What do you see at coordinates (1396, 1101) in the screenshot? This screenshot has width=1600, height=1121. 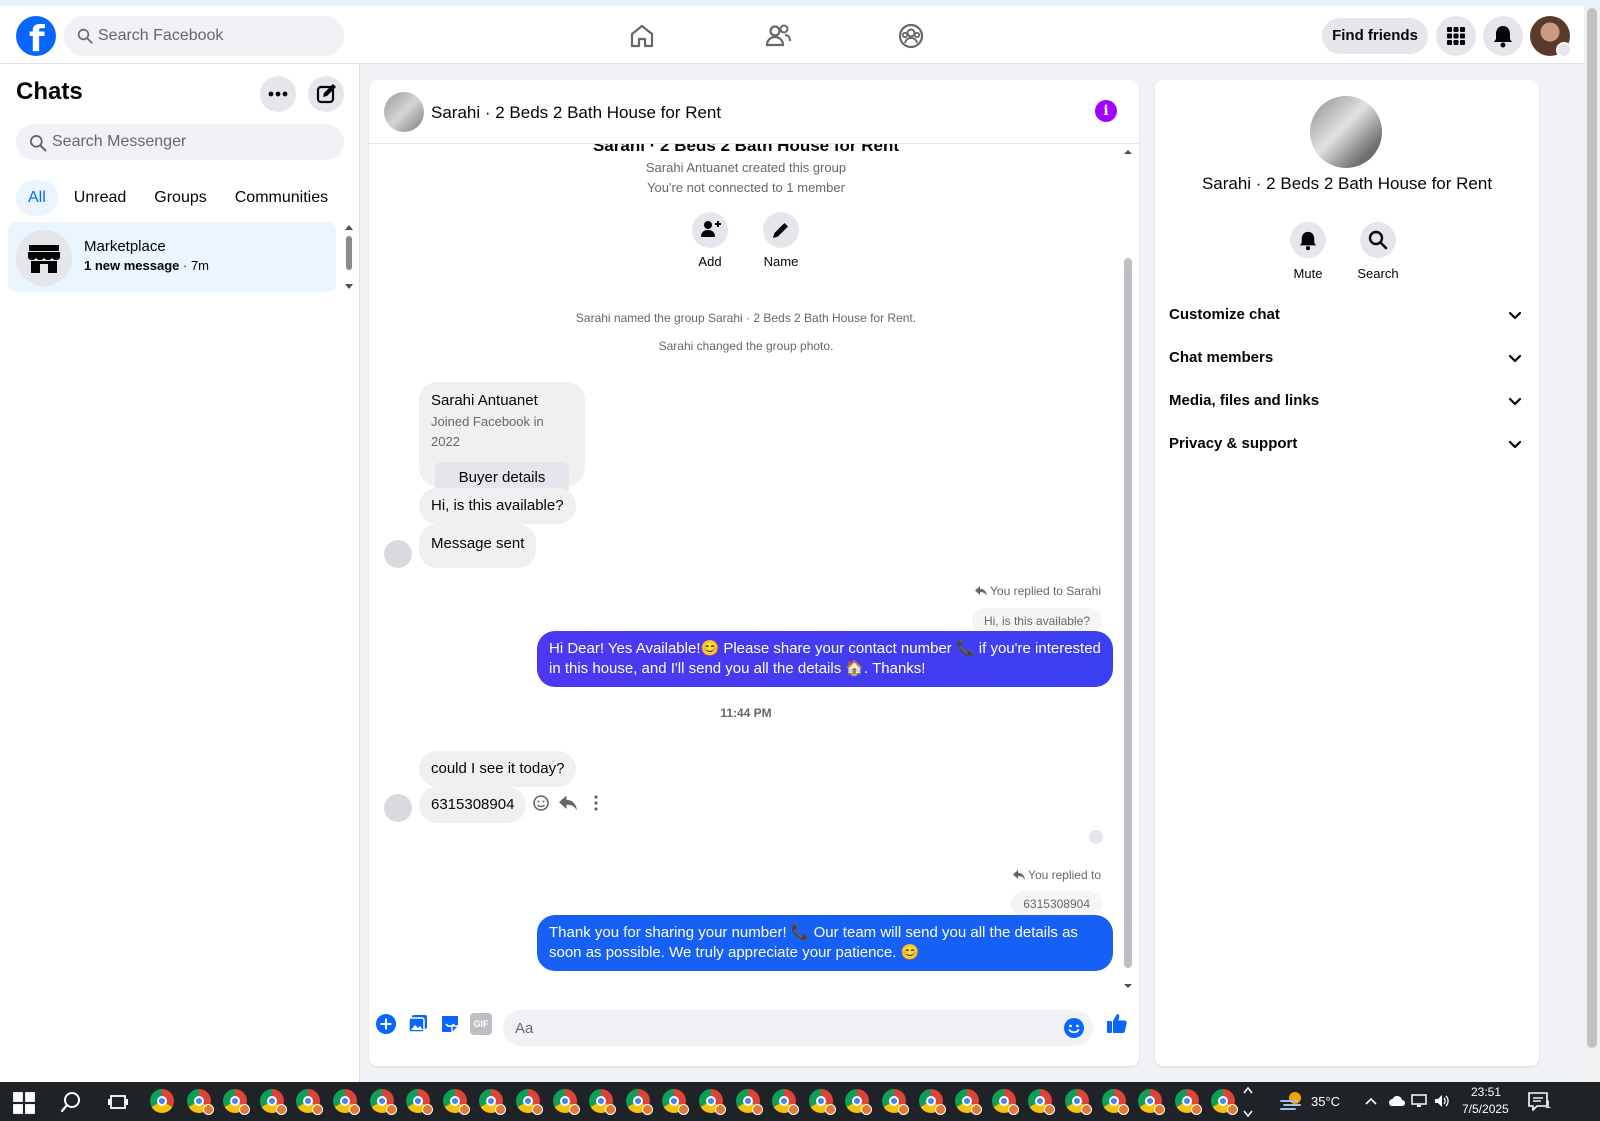 I see `onedrive-icon` at bounding box center [1396, 1101].